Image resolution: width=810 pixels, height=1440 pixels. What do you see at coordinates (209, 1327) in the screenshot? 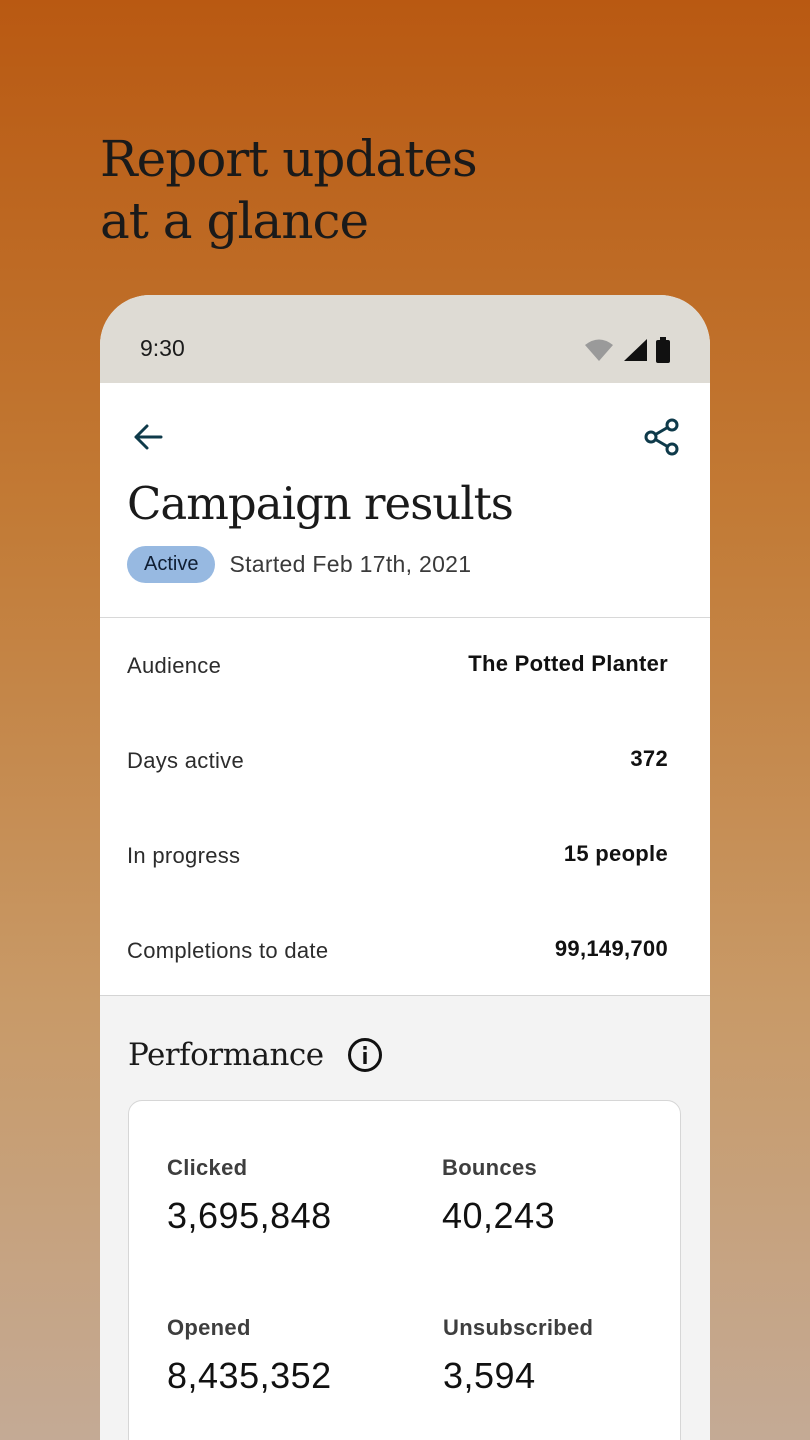
I see `metric-label: Opened` at bounding box center [209, 1327].